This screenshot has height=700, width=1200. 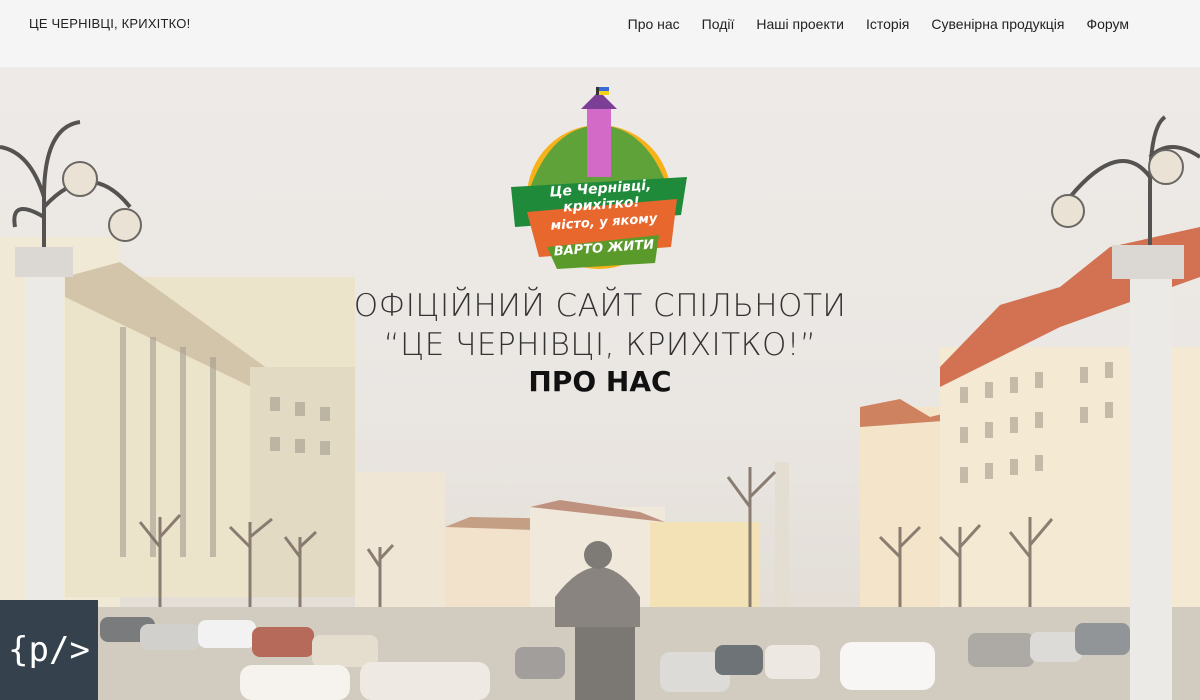 I want to click on hero-page-heading: ПРО НАС, so click(x=600, y=381).